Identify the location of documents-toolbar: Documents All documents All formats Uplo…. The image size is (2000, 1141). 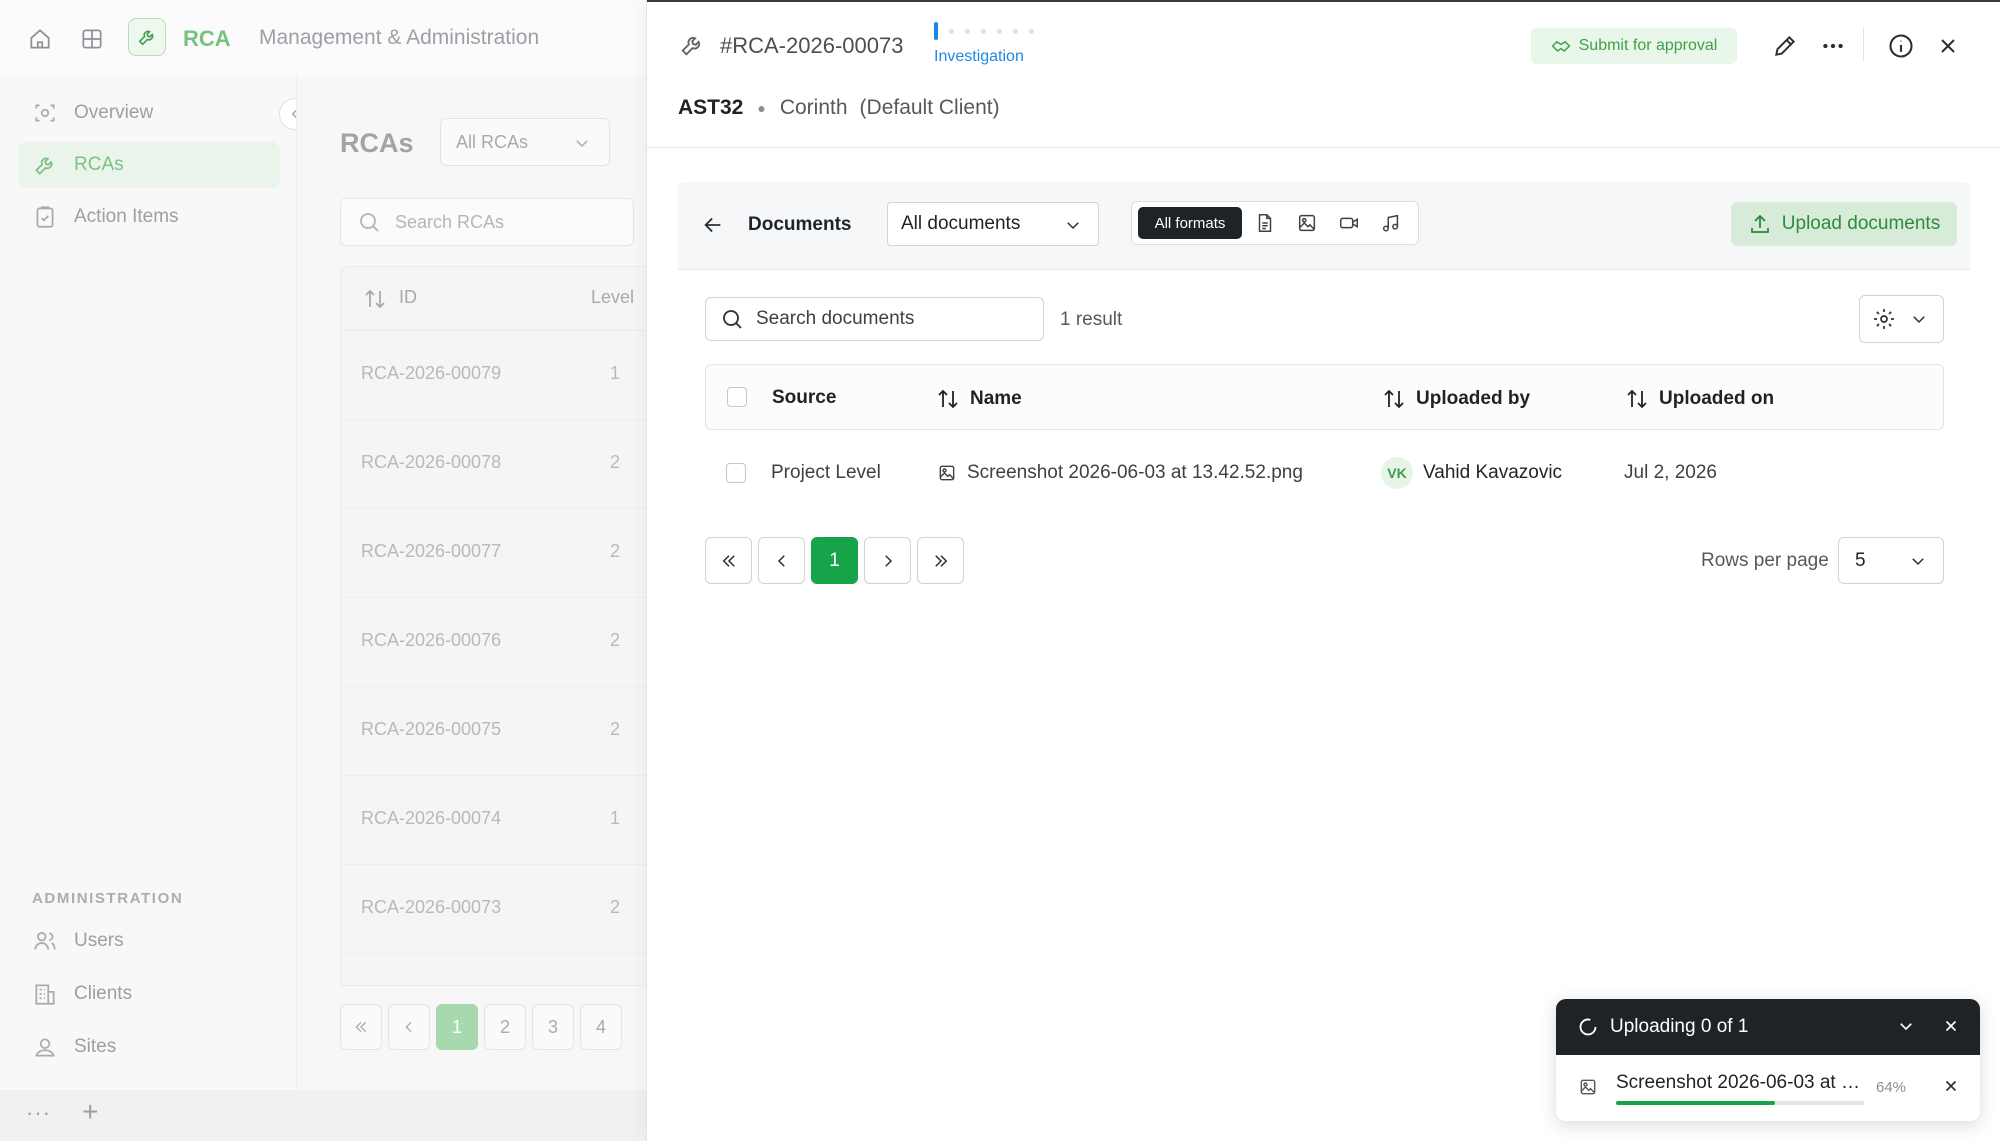
(1324, 226).